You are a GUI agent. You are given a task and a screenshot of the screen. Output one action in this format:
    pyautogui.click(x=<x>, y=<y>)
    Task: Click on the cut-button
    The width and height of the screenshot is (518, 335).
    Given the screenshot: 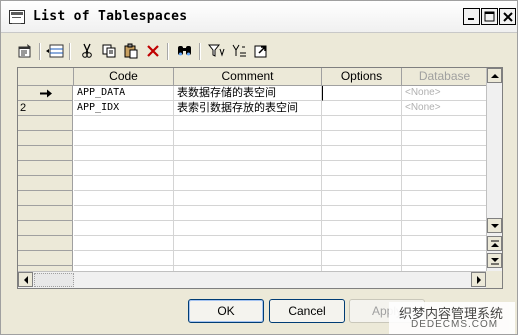 What is the action you would take?
    pyautogui.click(x=87, y=51)
    